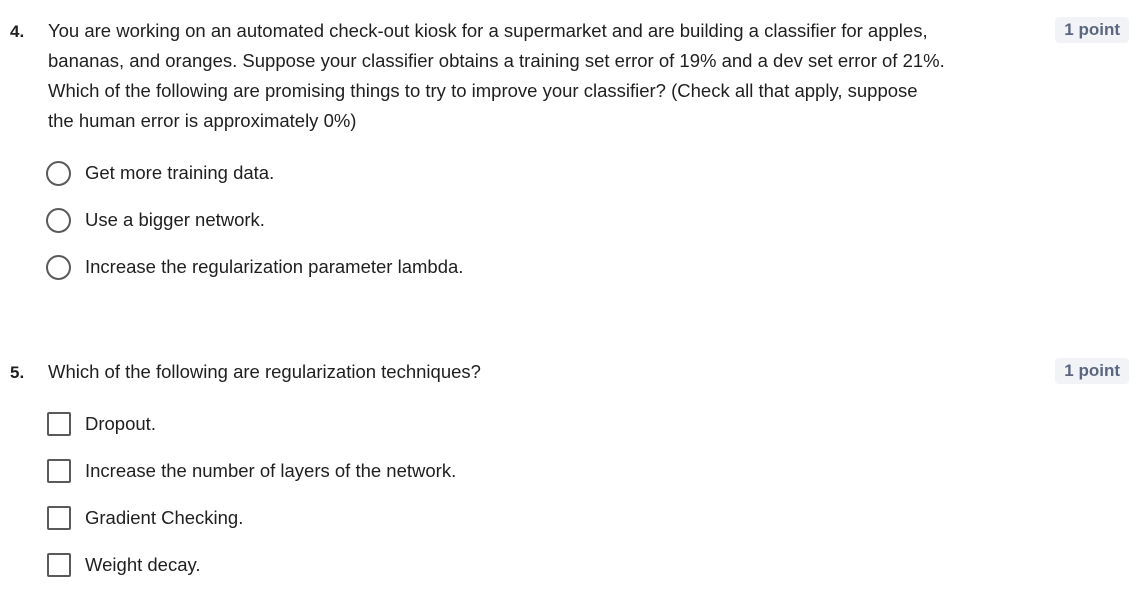 This screenshot has height=608, width=1142. Describe the element at coordinates (143, 564) in the screenshot. I see `option-label: Weight decay.` at that location.